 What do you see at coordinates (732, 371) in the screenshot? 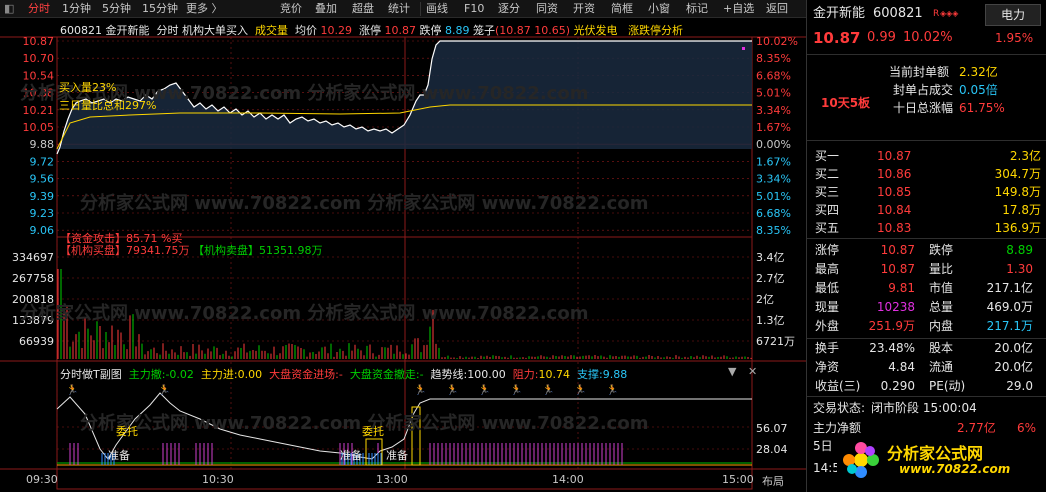
I see `sub-chart-collapse-icon: ▼` at bounding box center [732, 371].